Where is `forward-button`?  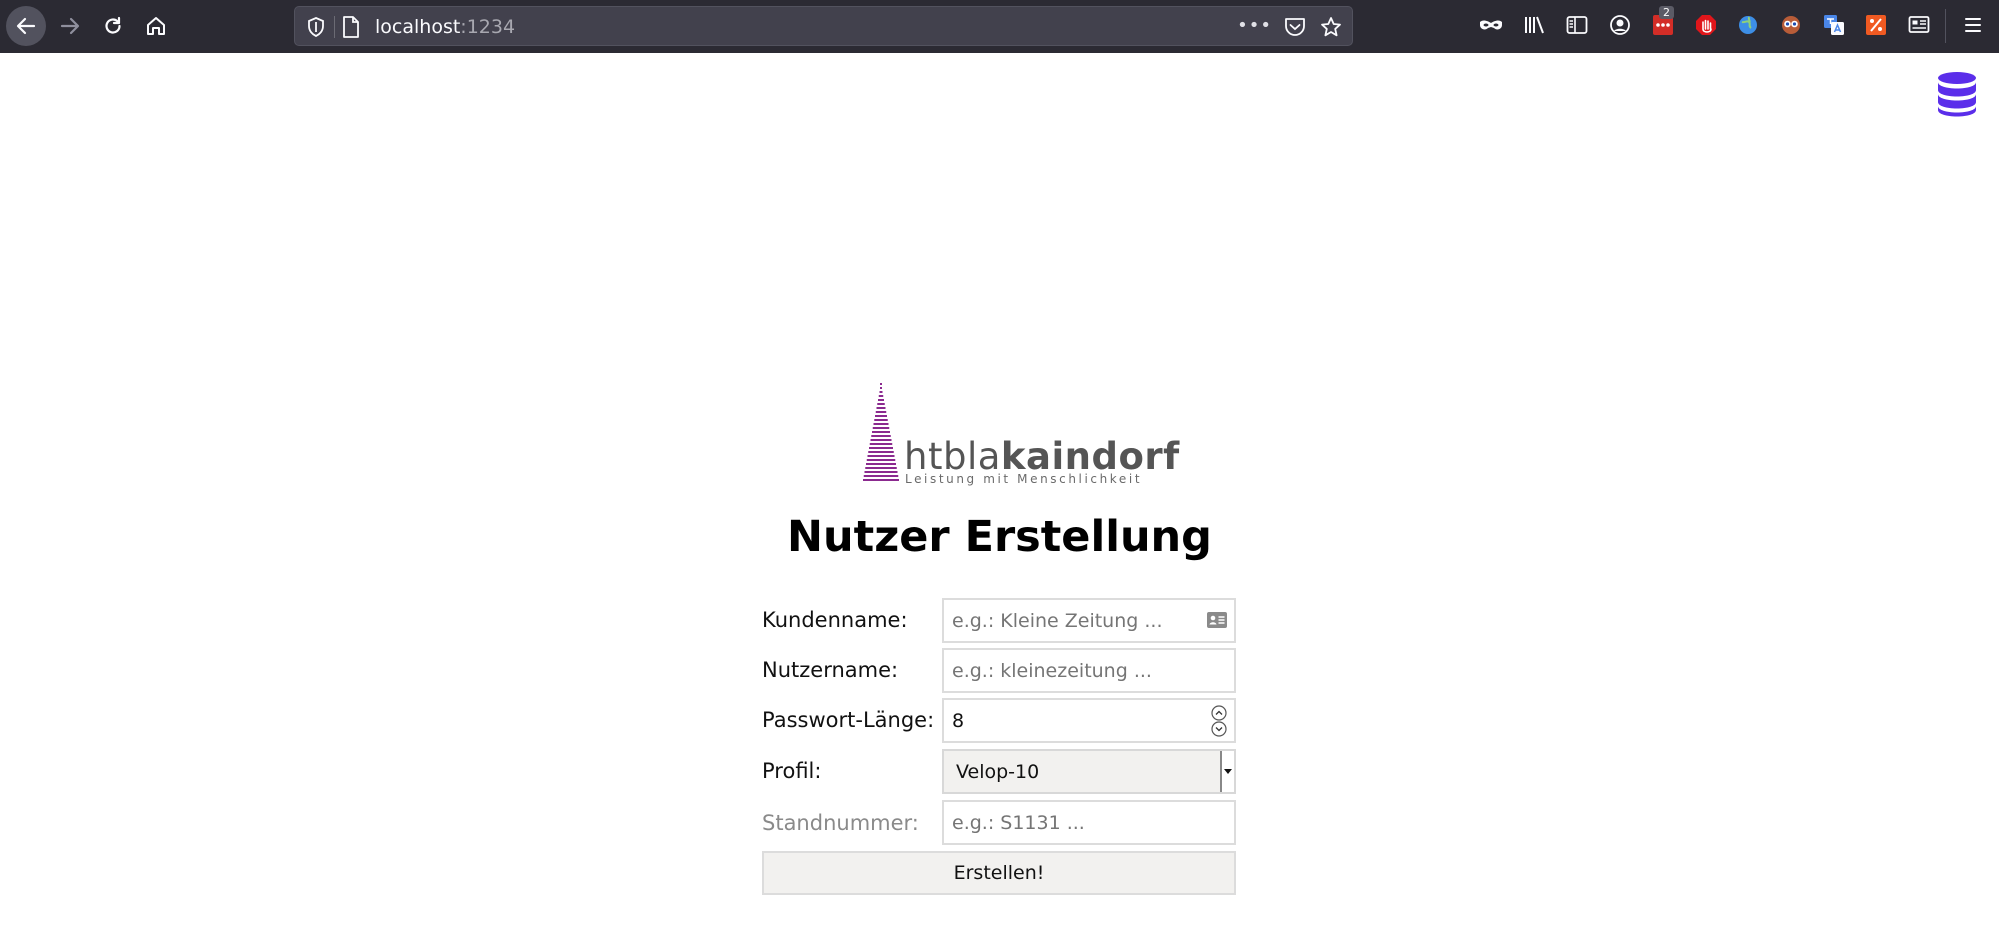
forward-button is located at coordinates (70, 26).